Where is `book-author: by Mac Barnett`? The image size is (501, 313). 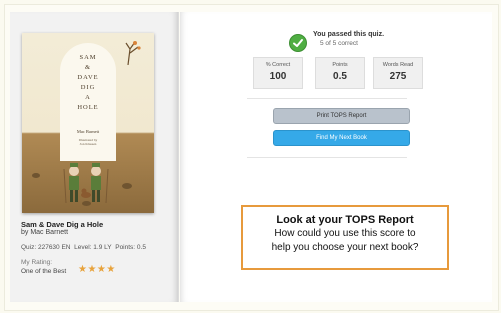
book-author: by Mac Barnett is located at coordinates (45, 232).